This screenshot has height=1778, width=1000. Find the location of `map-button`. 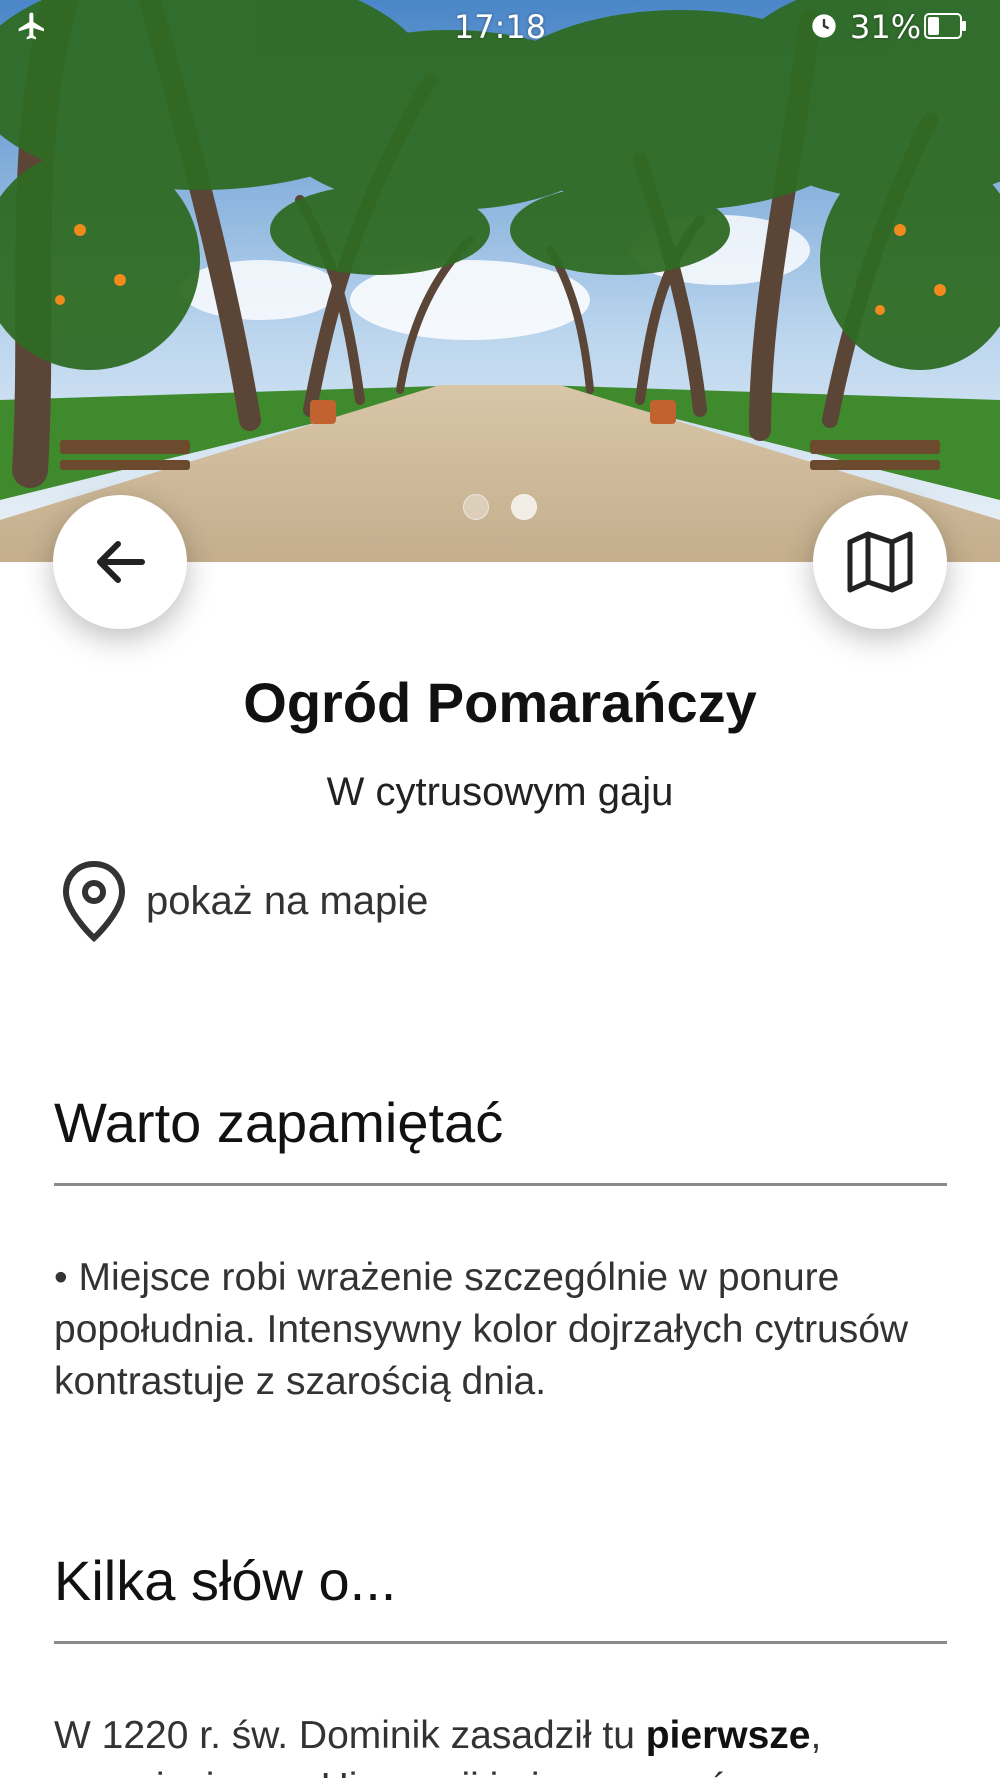

map-button is located at coordinates (880, 562).